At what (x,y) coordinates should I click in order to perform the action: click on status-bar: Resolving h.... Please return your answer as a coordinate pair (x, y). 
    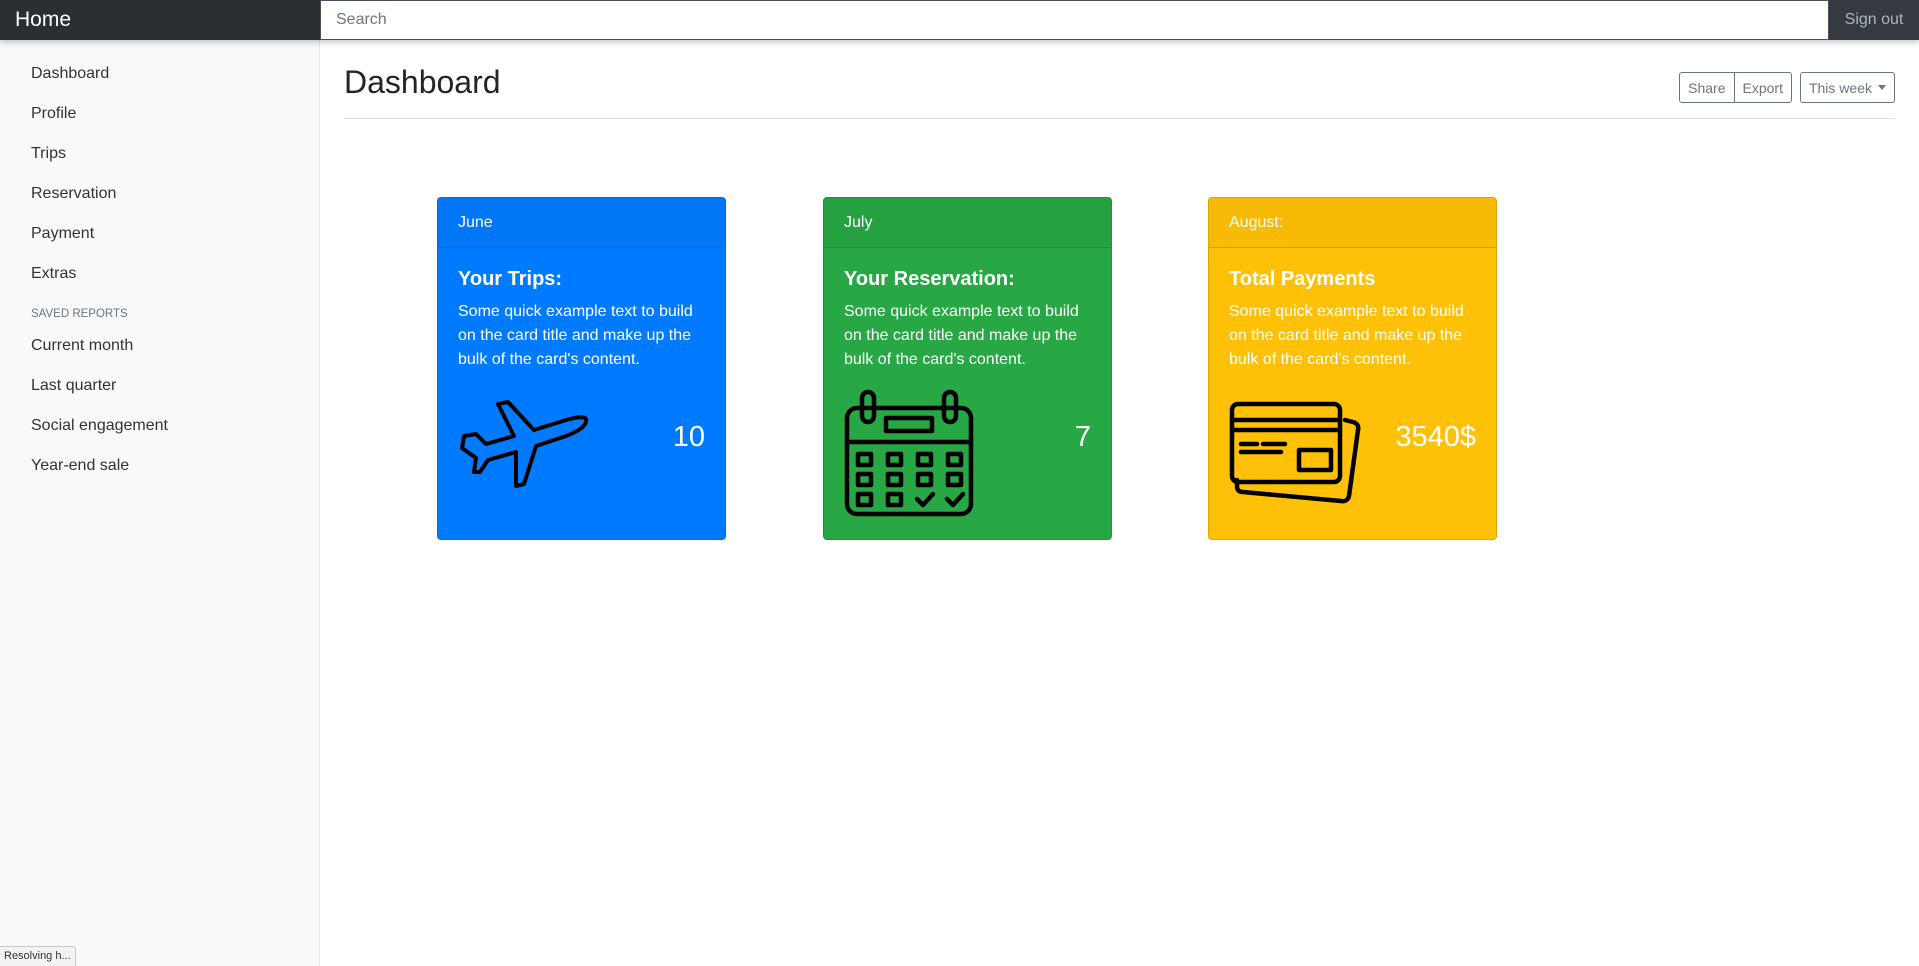
    Looking at the image, I should click on (38, 956).